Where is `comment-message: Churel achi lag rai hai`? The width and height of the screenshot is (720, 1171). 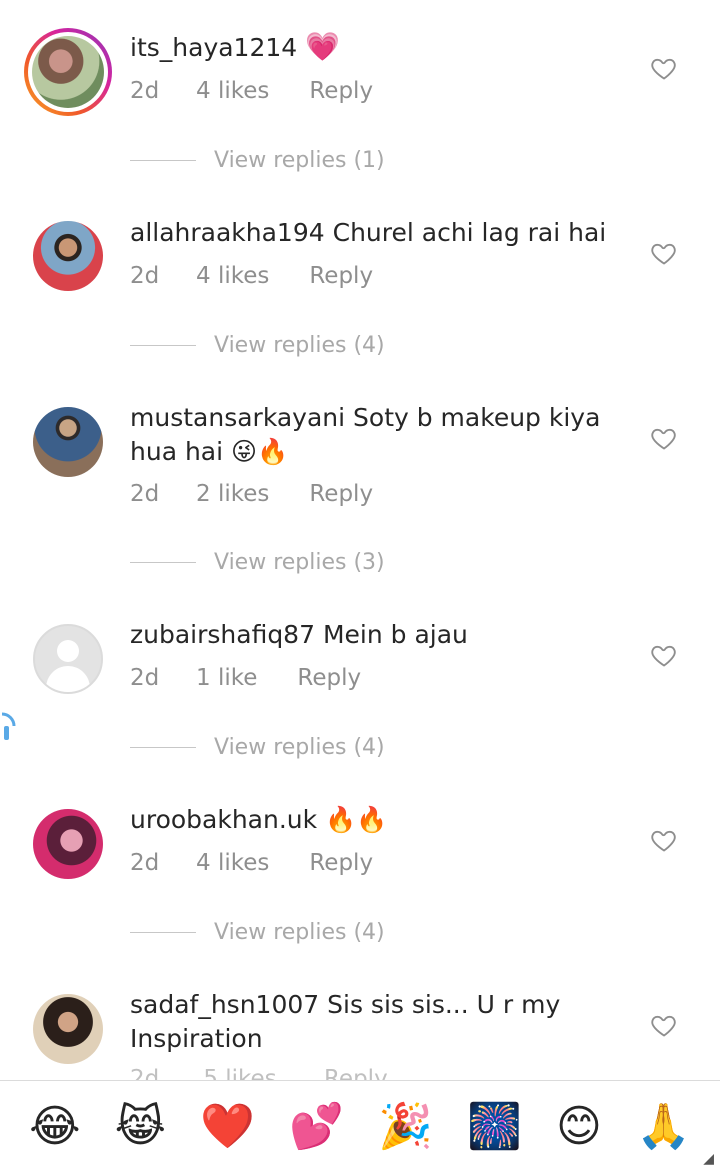 comment-message: Churel achi lag rai hai is located at coordinates (469, 232).